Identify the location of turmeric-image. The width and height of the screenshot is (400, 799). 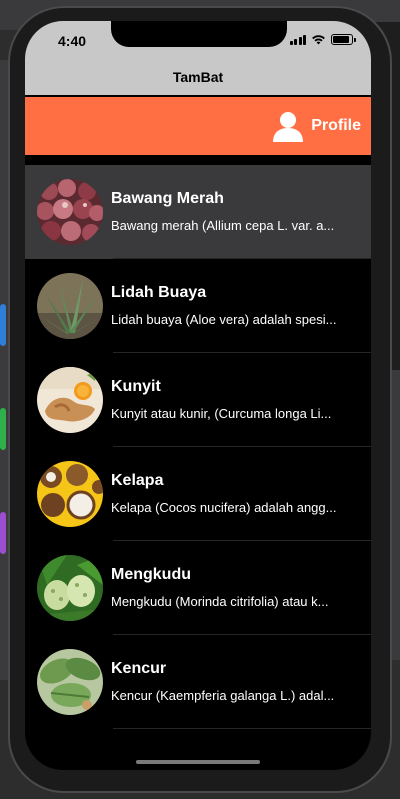
(70, 400).